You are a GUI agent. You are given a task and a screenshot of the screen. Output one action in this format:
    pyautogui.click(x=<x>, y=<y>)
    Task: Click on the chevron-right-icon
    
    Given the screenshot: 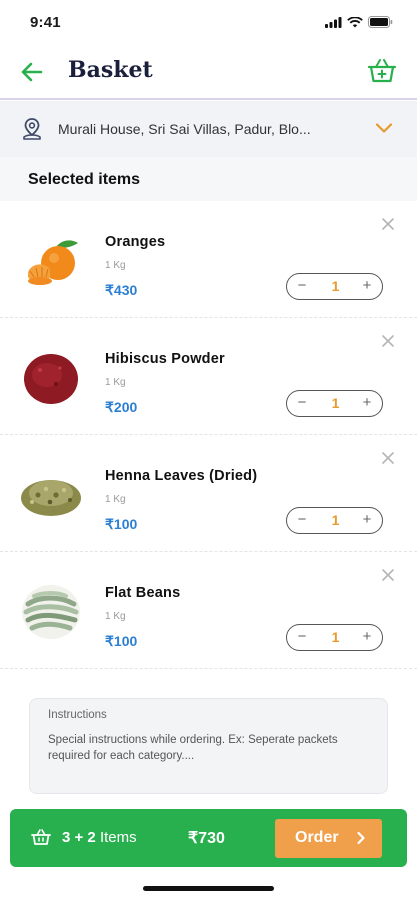 What is the action you would take?
    pyautogui.click(x=361, y=838)
    